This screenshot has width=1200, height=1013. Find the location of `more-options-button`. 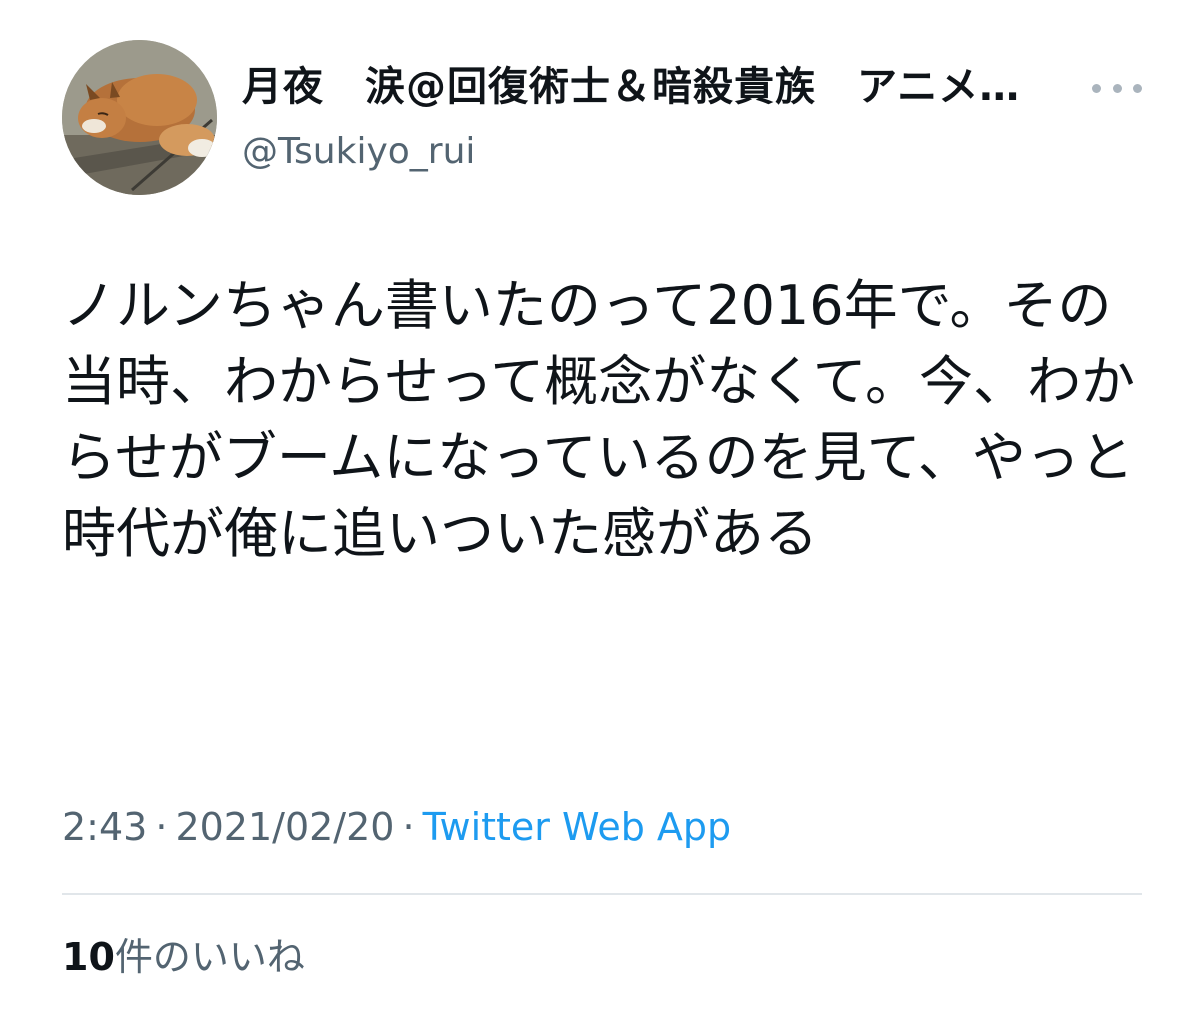

more-options-button is located at coordinates (1117, 88).